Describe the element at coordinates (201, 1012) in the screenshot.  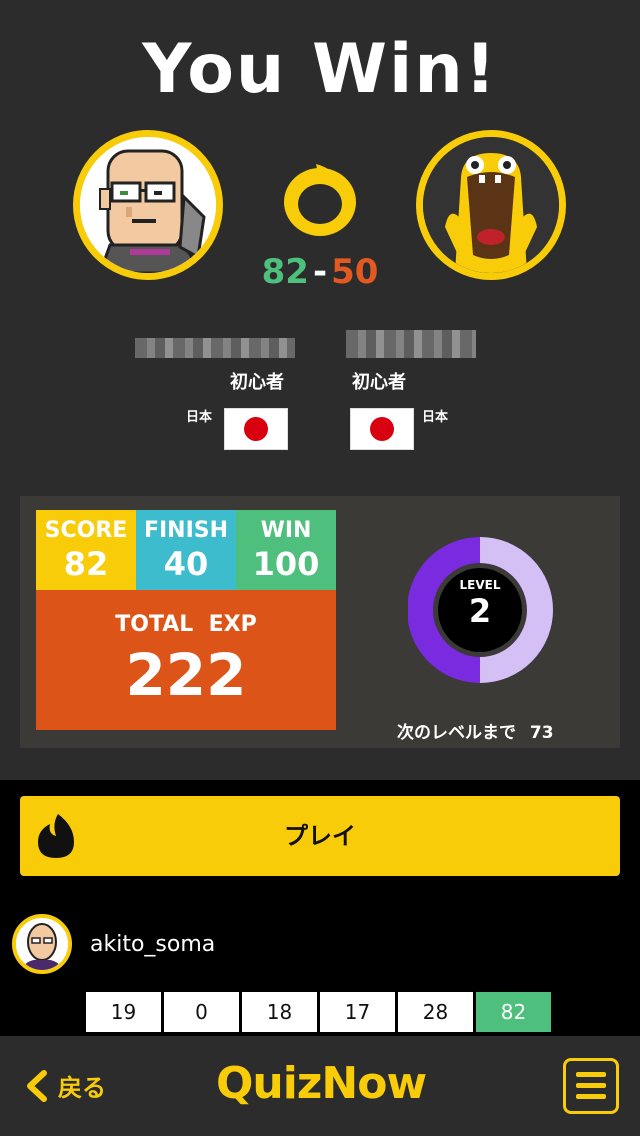
I see `history-score-2: 0` at that location.